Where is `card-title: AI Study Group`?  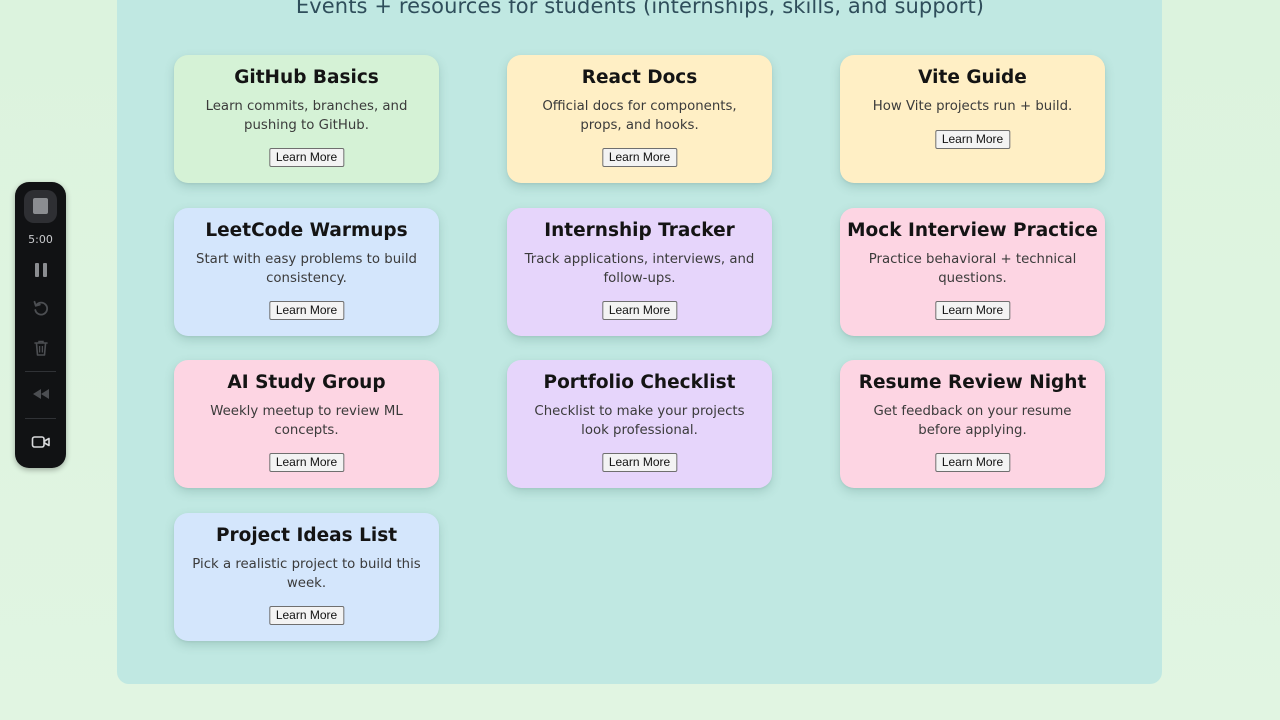 card-title: AI Study Group is located at coordinates (306, 382).